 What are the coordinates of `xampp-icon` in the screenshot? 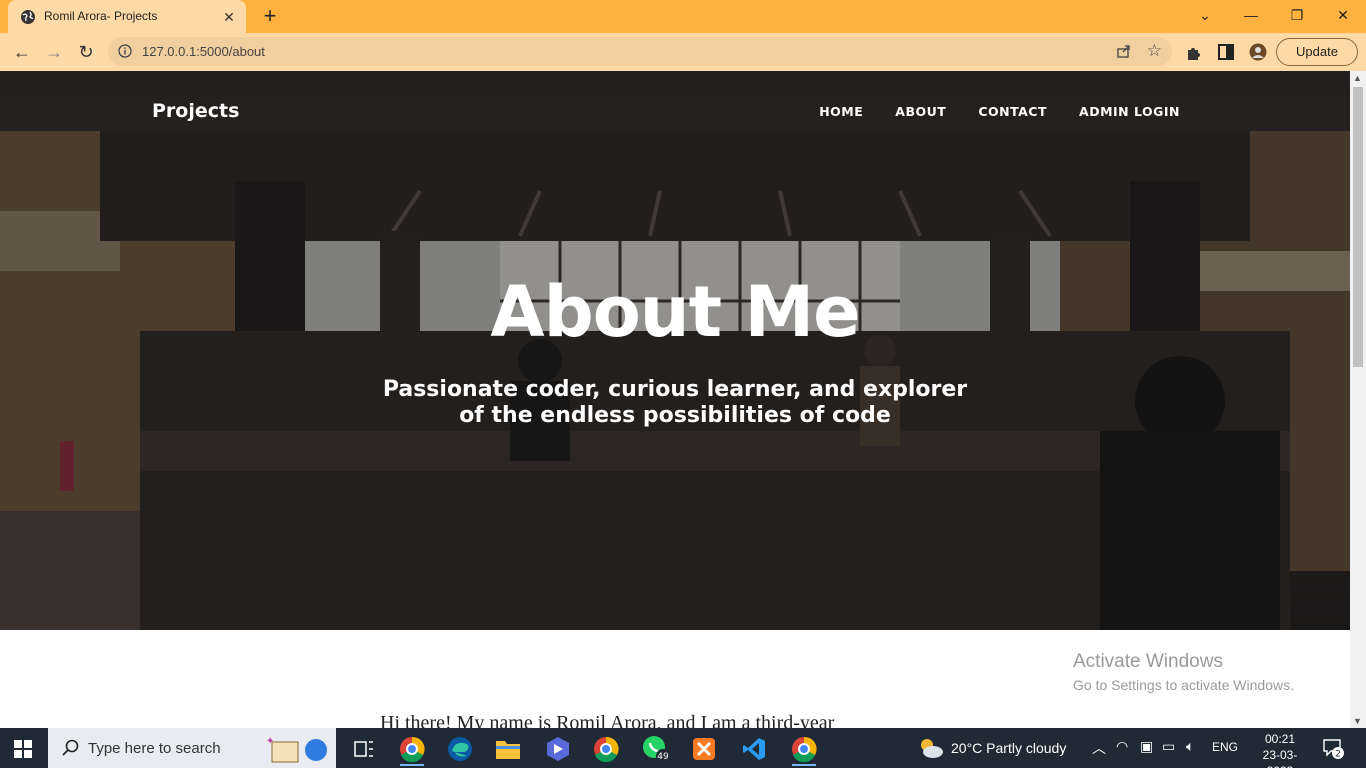 It's located at (704, 749).